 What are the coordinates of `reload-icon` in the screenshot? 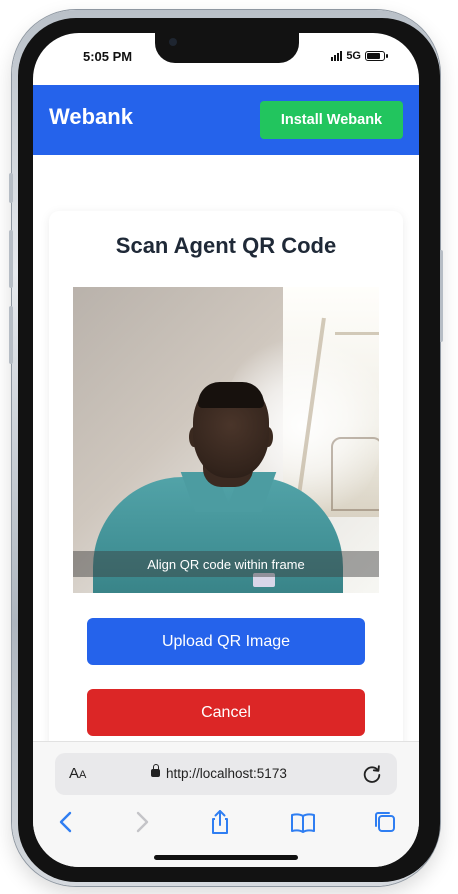 It's located at (372, 774).